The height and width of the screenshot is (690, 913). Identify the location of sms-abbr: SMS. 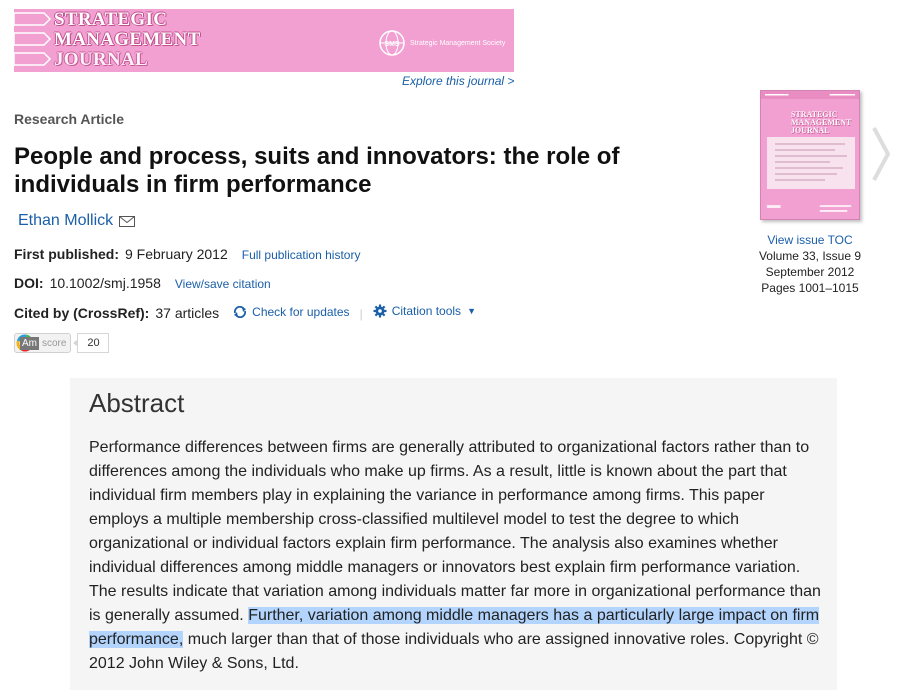
(392, 44).